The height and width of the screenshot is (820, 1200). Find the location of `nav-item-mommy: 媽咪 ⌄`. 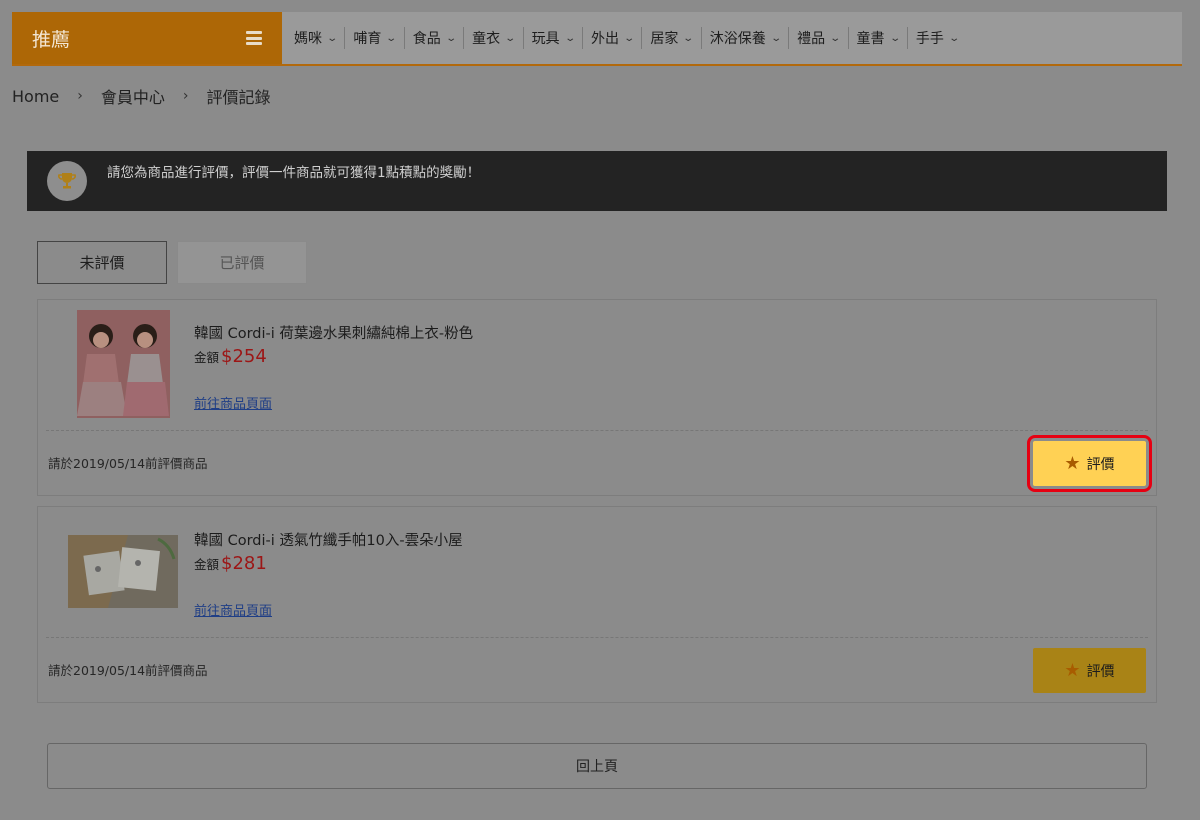

nav-item-mommy: 媽咪 ⌄ is located at coordinates (316, 38).